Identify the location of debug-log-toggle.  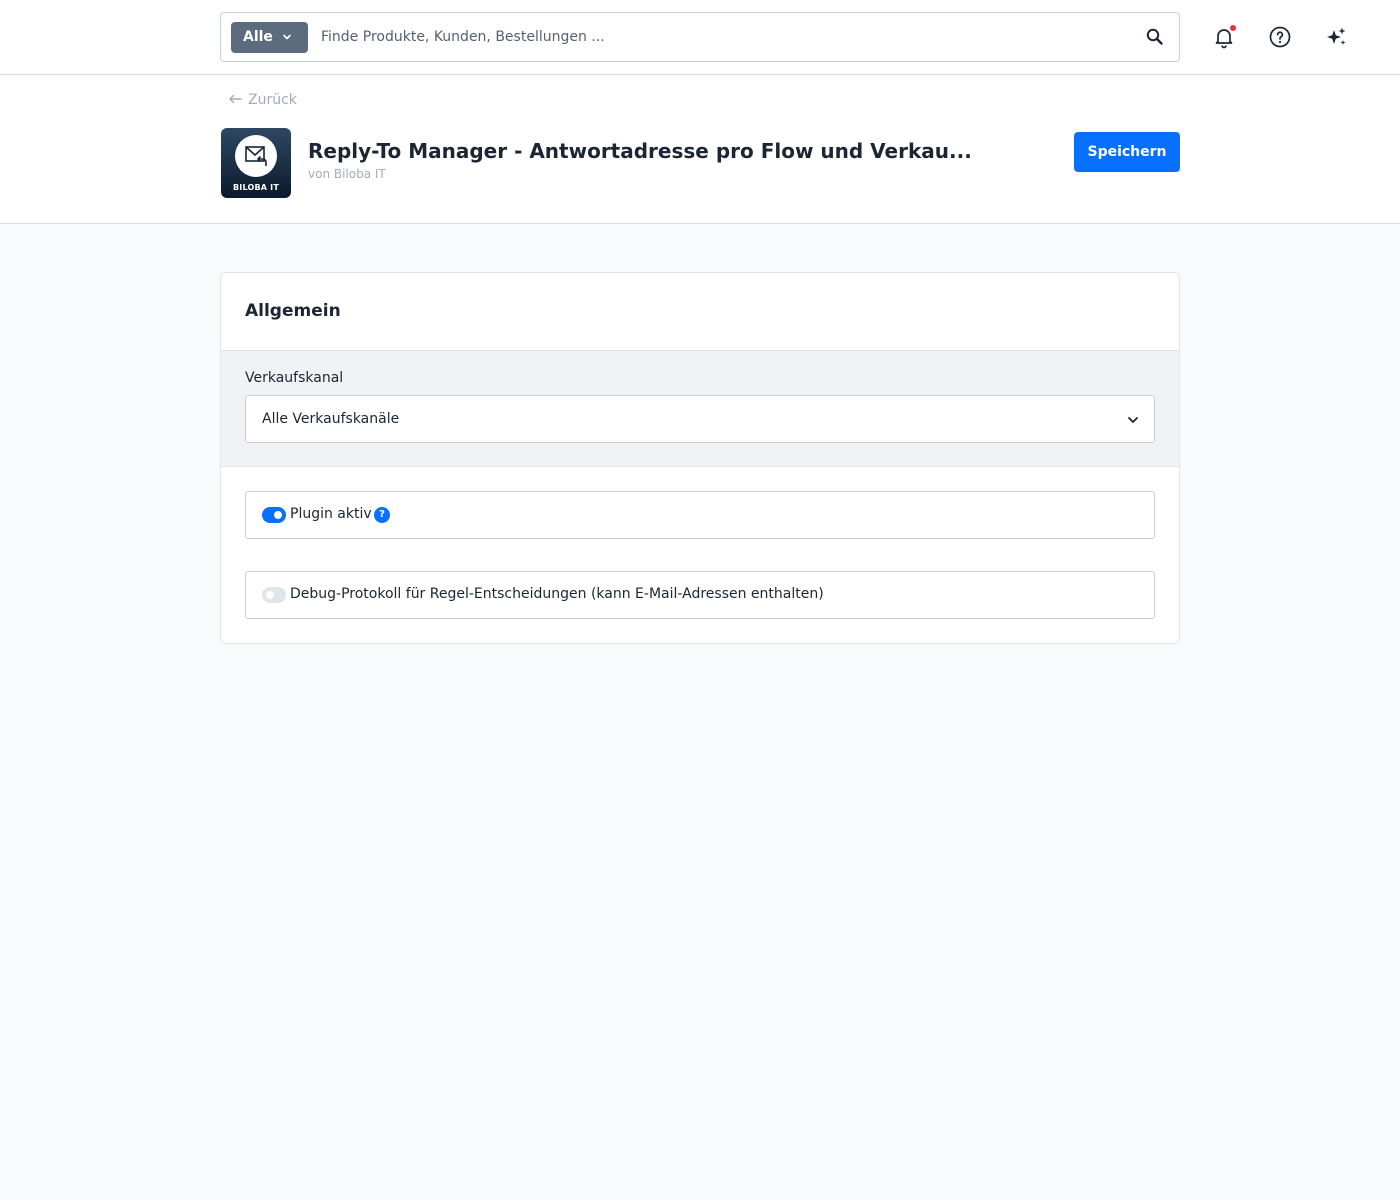
(274, 595).